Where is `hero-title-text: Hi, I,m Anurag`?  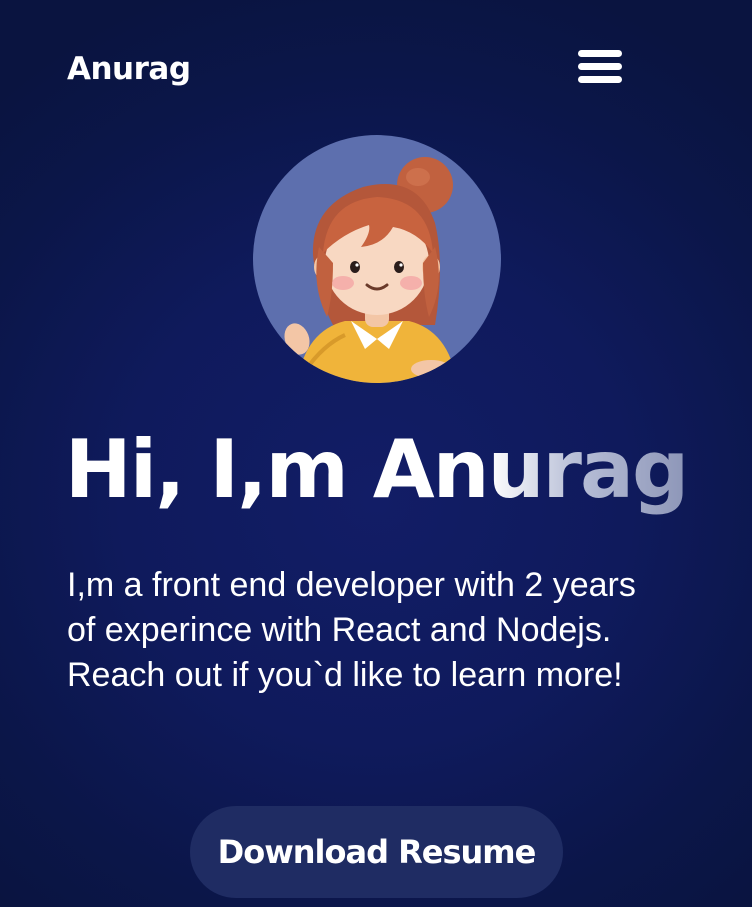
hero-title-text: Hi, I,m Anurag is located at coordinates (377, 469).